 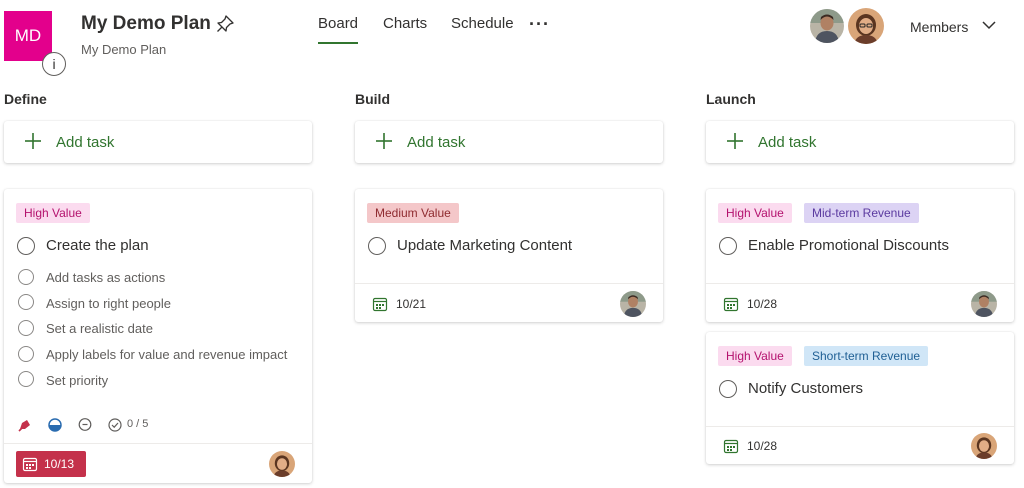 What do you see at coordinates (338, 23) in the screenshot?
I see `tab-board: Board` at bounding box center [338, 23].